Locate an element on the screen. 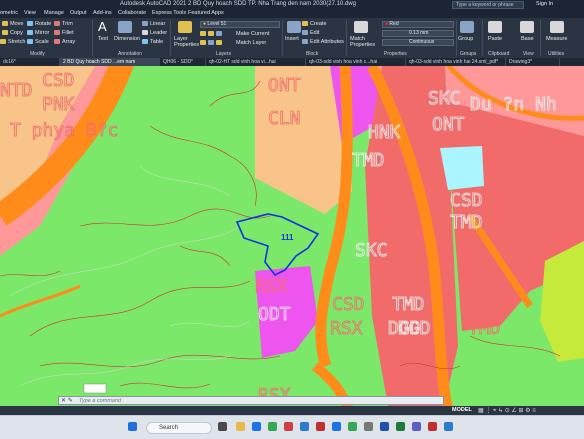 The width and height of the screenshot is (584, 439). tab-drawing3: Drawing3* is located at coordinates (533, 62).